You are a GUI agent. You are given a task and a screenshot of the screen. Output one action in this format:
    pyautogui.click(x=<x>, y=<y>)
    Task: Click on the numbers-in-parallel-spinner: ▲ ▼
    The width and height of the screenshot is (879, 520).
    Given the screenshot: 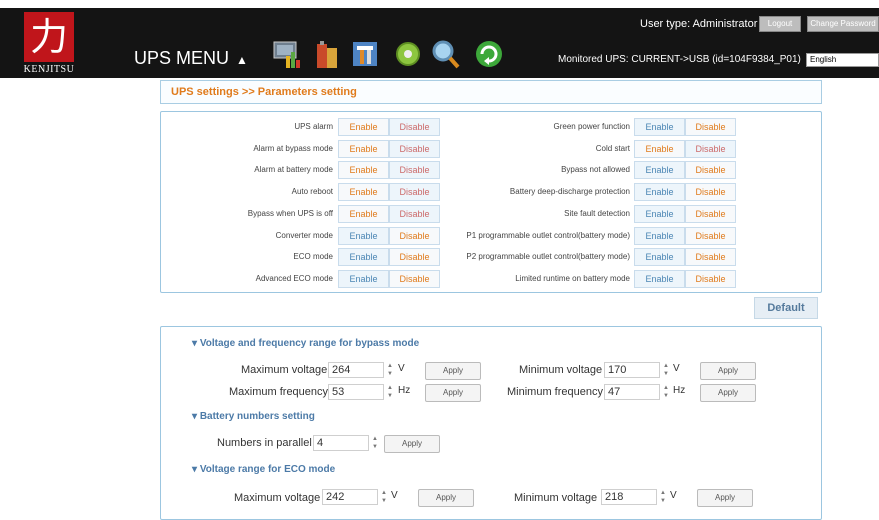 What is the action you would take?
    pyautogui.click(x=375, y=443)
    